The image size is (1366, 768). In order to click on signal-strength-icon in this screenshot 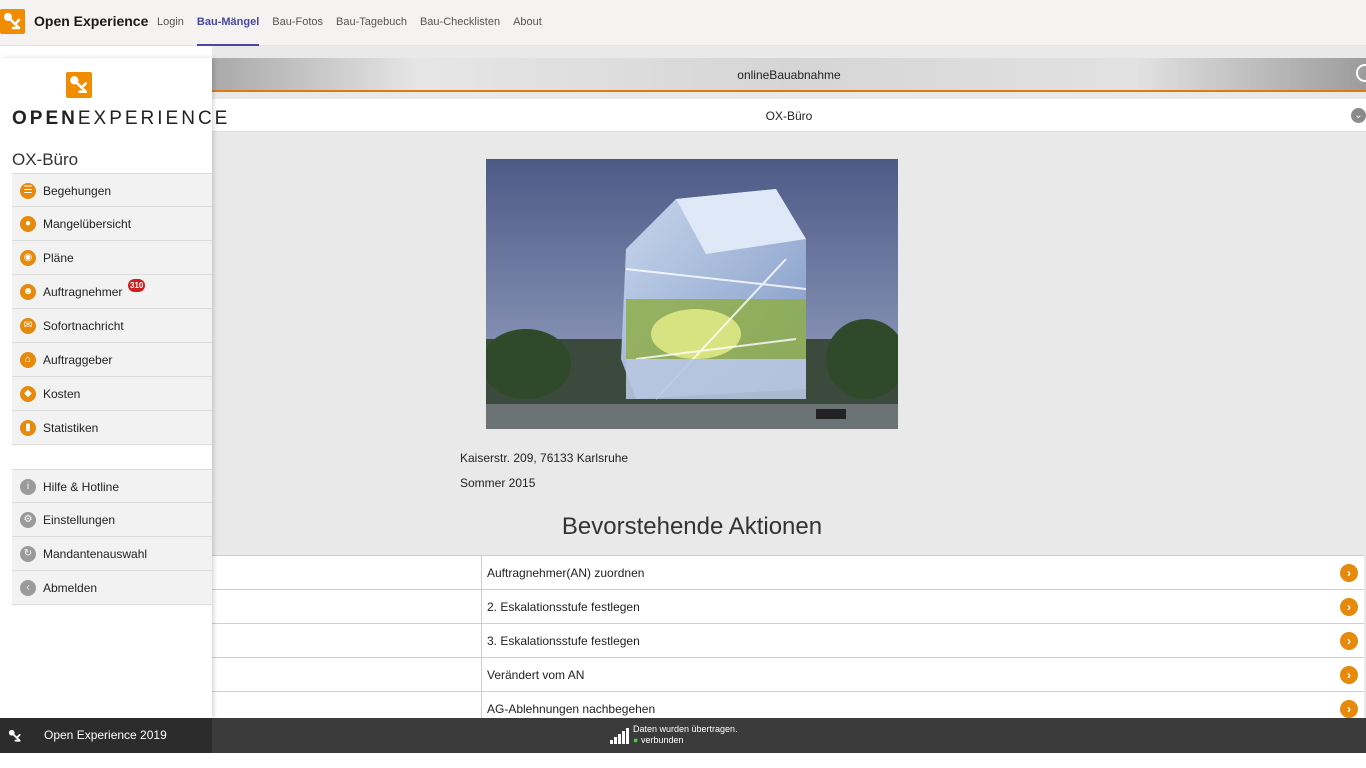, I will do `click(620, 736)`.